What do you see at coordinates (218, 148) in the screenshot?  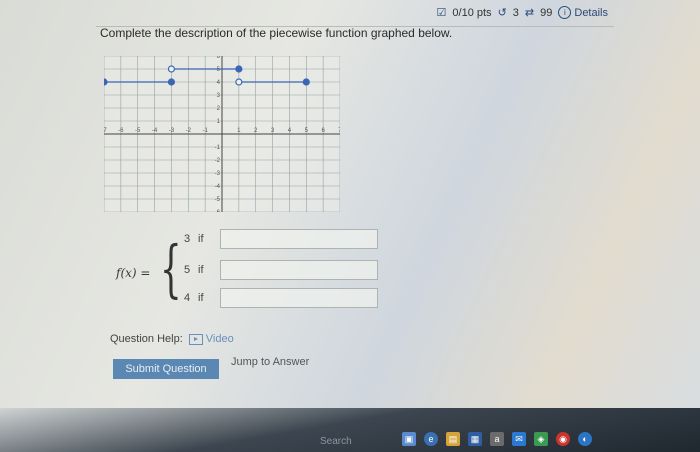 I see `y-tick-label: -1` at bounding box center [218, 148].